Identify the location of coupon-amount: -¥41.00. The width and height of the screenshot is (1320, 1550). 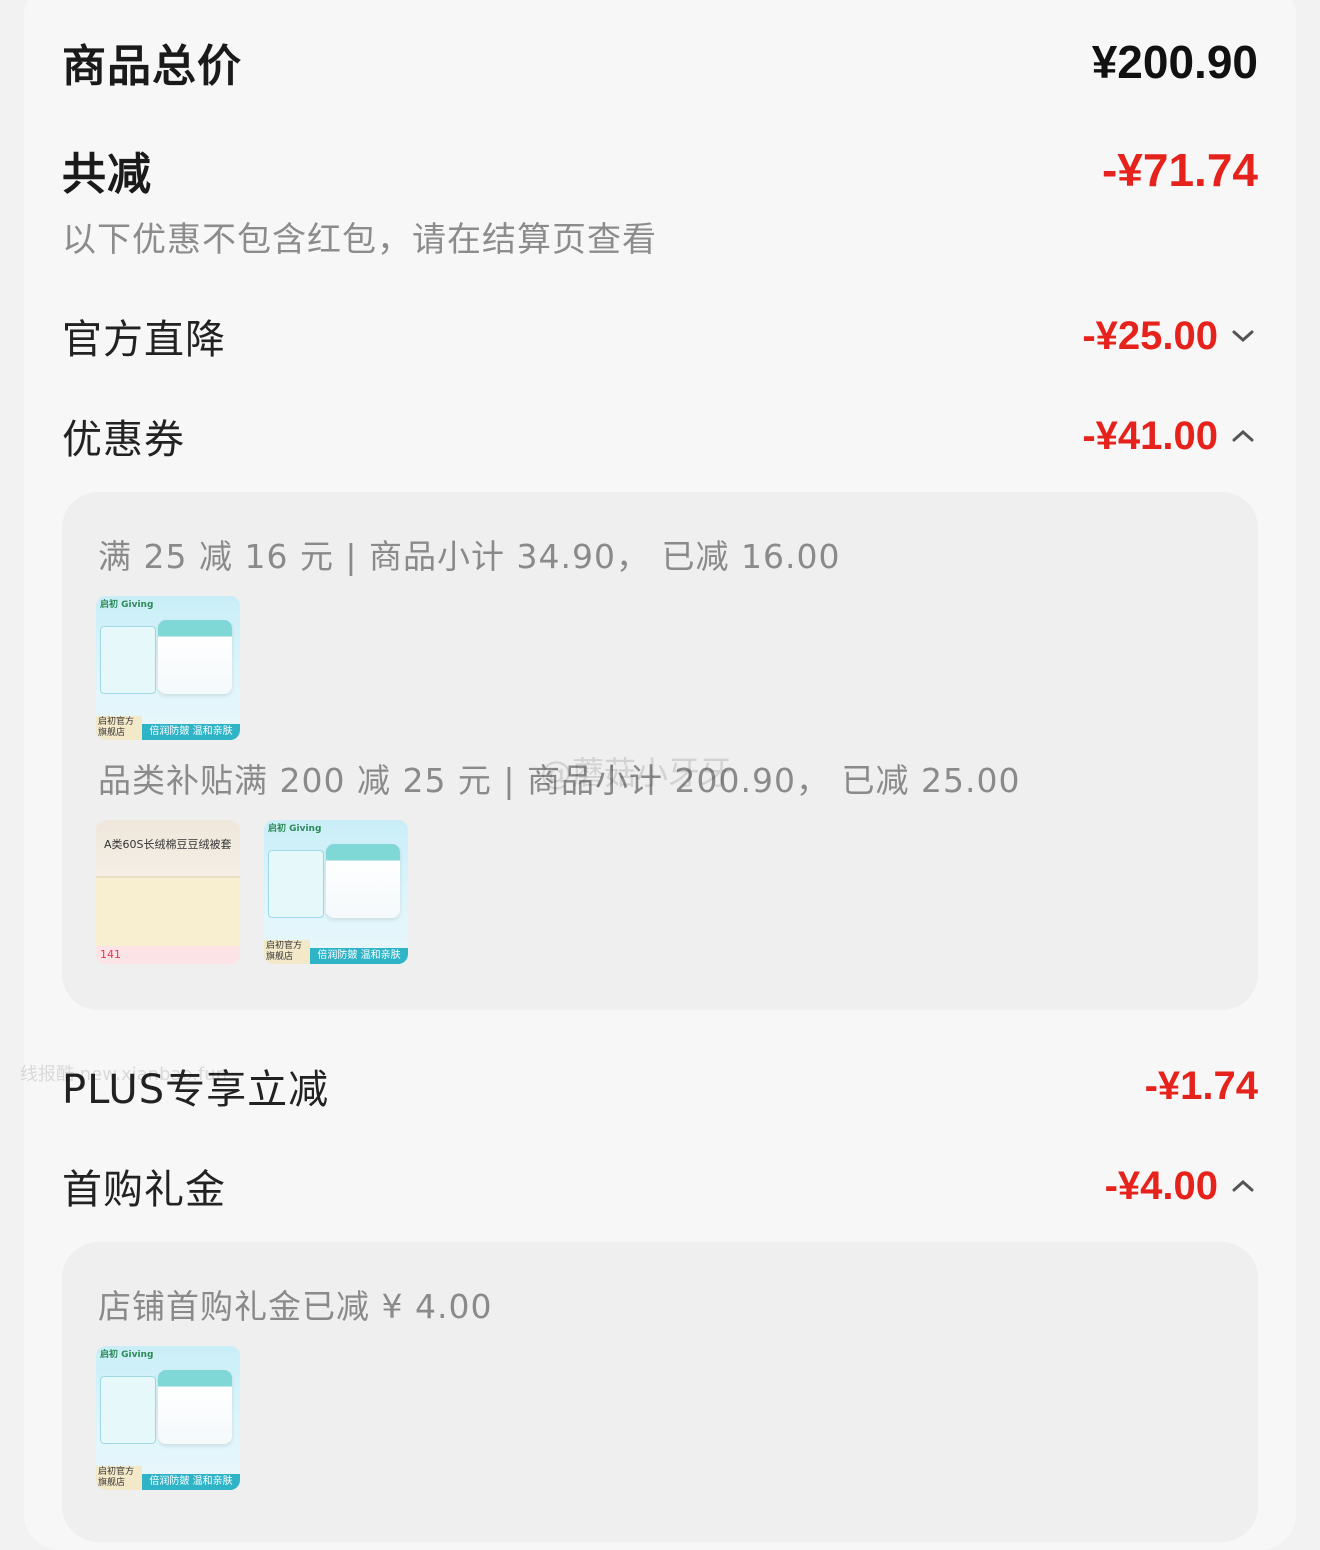
(1170, 436).